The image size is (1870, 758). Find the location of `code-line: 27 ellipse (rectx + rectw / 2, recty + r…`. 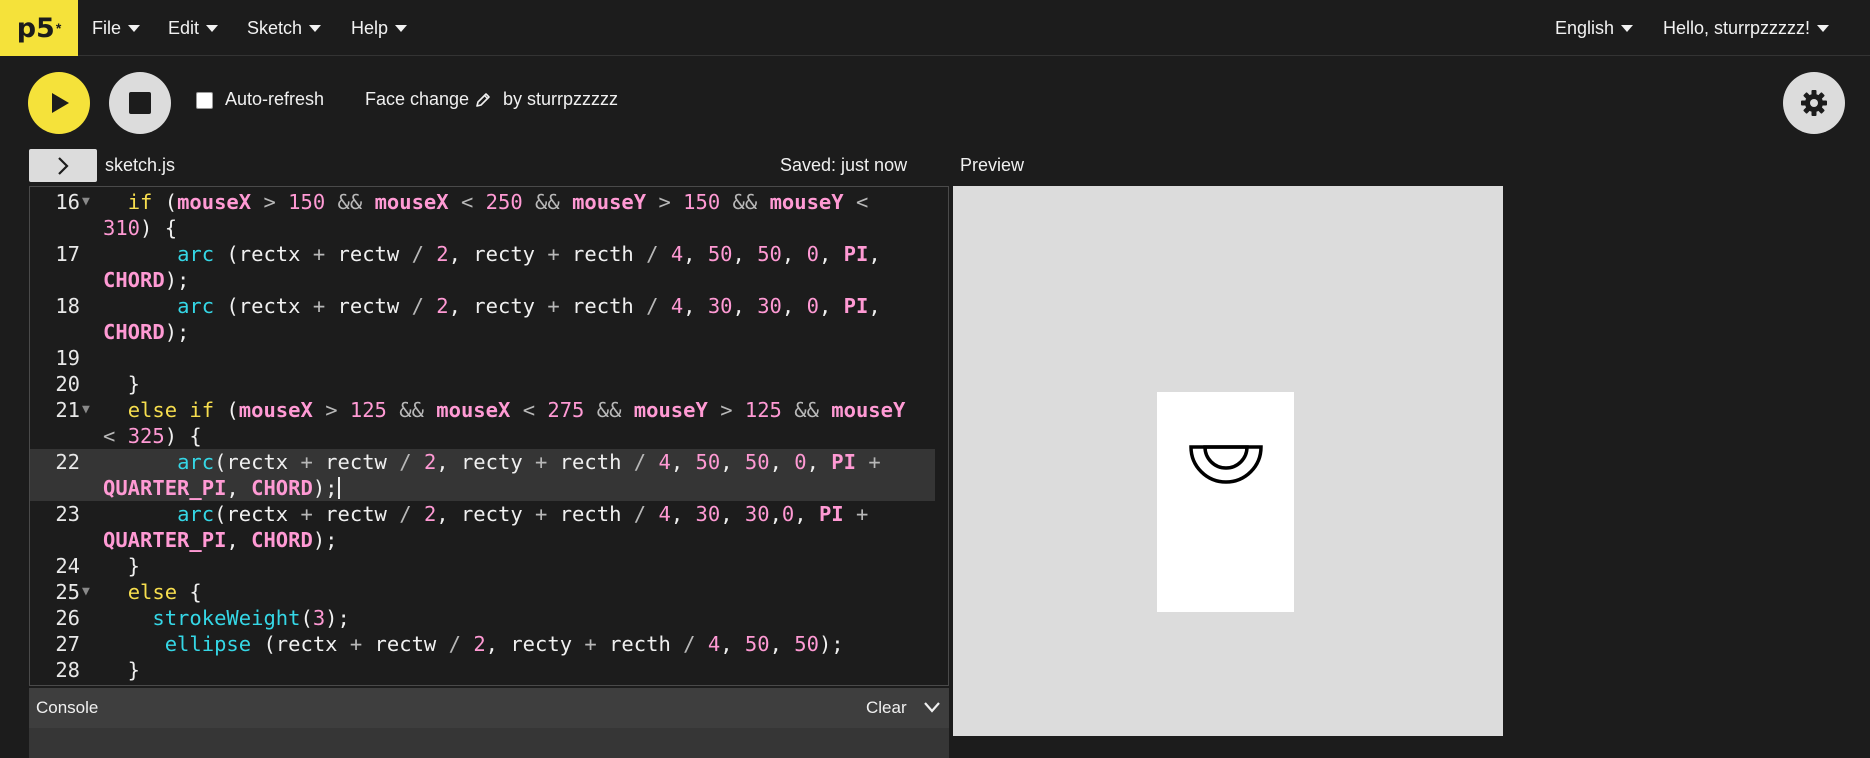

code-line: 27 ellipse (rectx + rectw / 2, recty + r… is located at coordinates (482, 644).